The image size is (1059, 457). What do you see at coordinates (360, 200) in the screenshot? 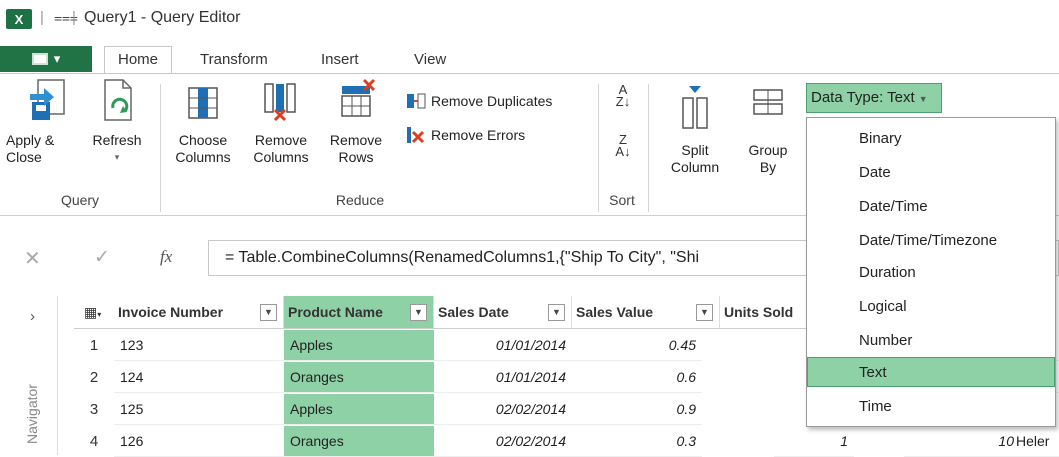
I see `group-label-reduce: Reduce` at bounding box center [360, 200].